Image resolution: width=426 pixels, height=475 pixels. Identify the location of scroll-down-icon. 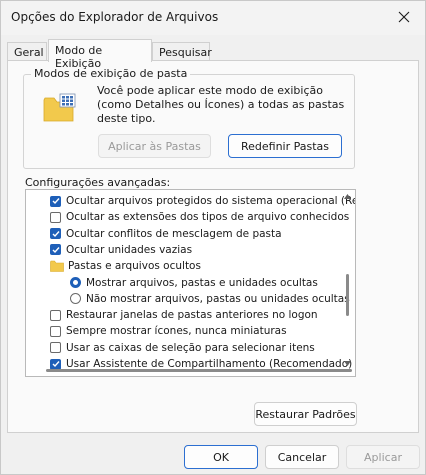
(347, 363).